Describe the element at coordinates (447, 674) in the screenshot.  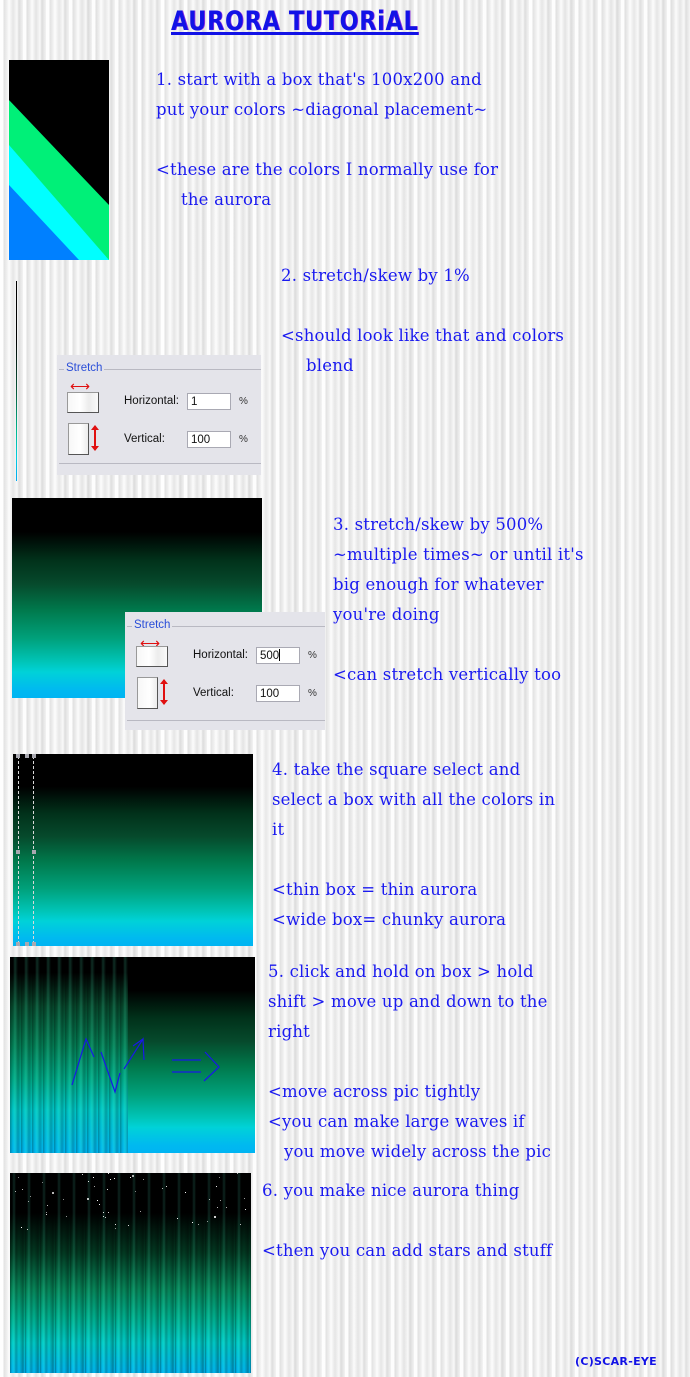
I see `step-3-note: <can stretch vertically too` at that location.